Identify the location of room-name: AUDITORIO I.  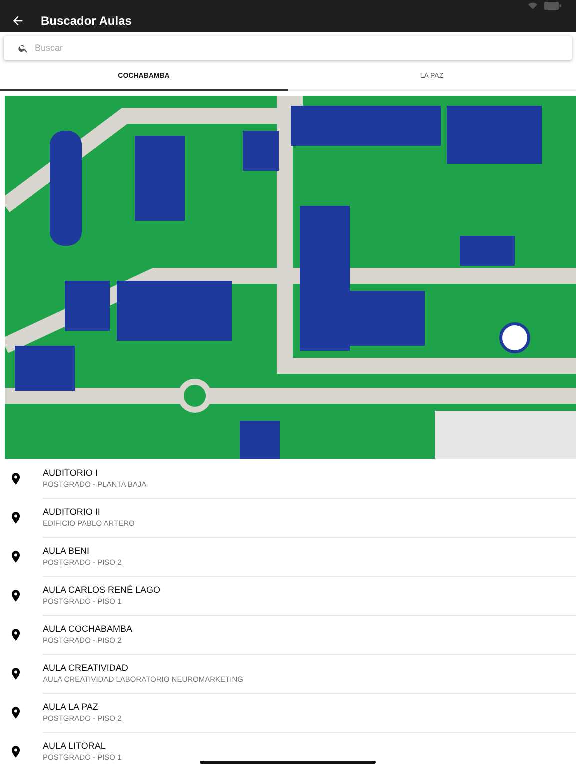
(71, 473).